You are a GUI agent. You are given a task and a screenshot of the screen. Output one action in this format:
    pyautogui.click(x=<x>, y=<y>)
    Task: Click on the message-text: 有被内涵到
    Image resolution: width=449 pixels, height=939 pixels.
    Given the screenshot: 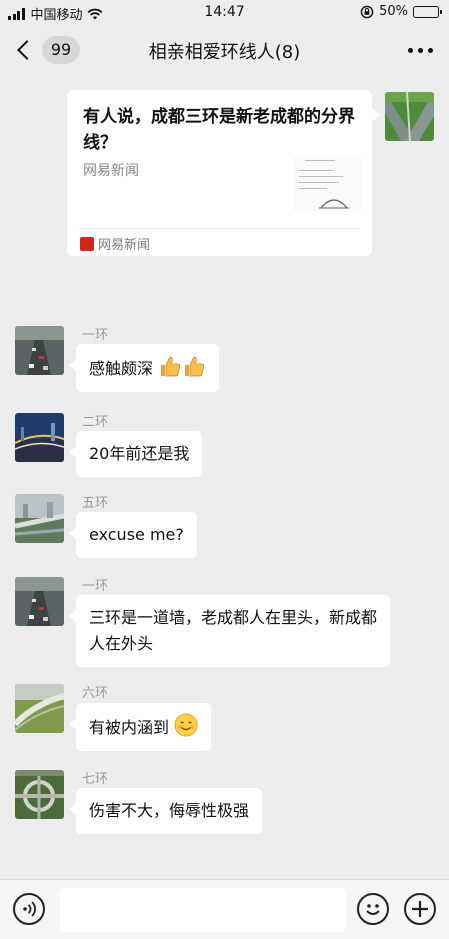 What is the action you would take?
    pyautogui.click(x=129, y=727)
    